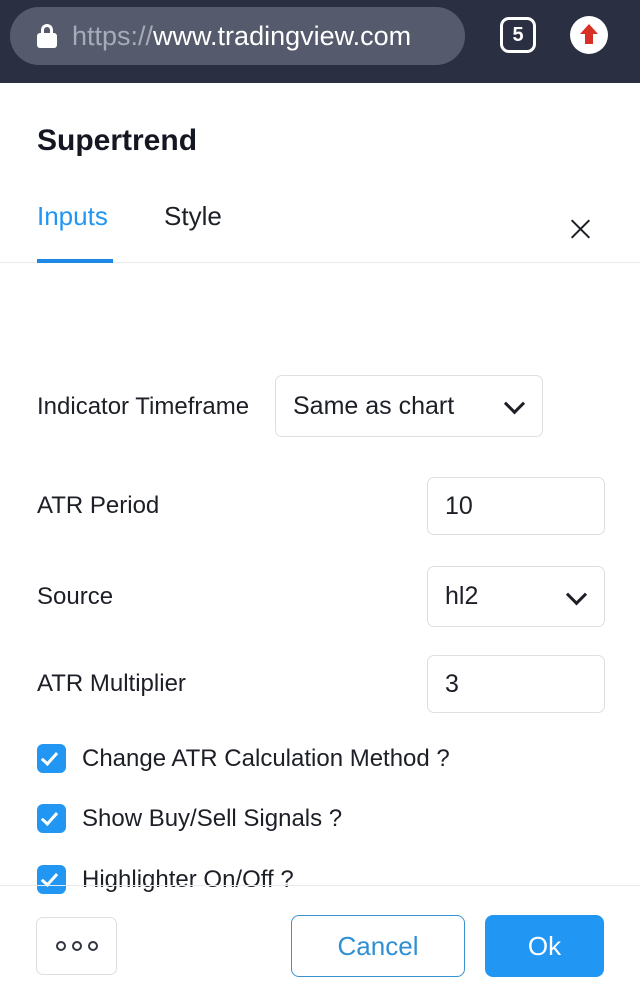 The height and width of the screenshot is (1002, 640). I want to click on cancel-button: Cancel, so click(378, 946).